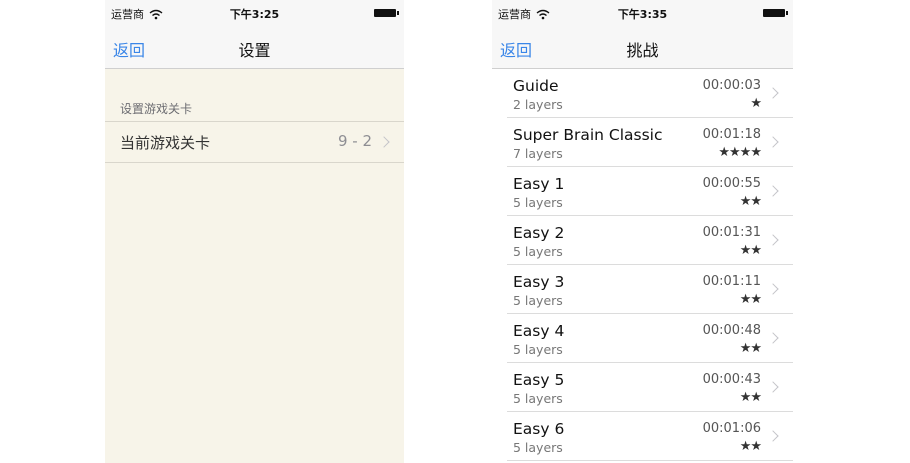 The image size is (910, 463). Describe the element at coordinates (731, 183) in the screenshot. I see `level-best-time: 00:00:55` at that location.